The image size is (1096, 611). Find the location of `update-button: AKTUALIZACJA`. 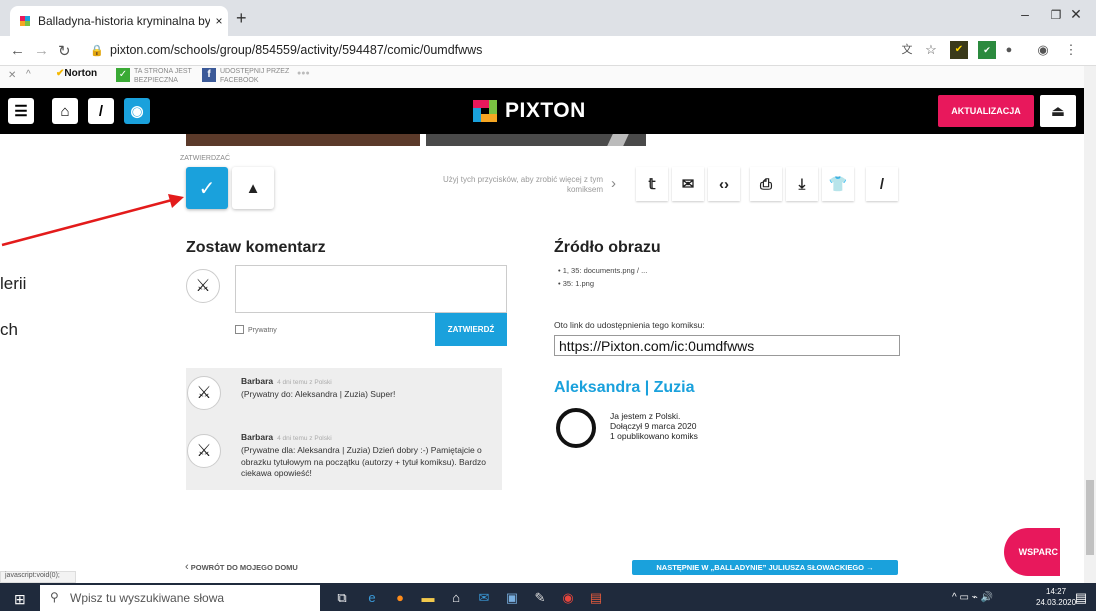

update-button: AKTUALIZACJA is located at coordinates (986, 111).